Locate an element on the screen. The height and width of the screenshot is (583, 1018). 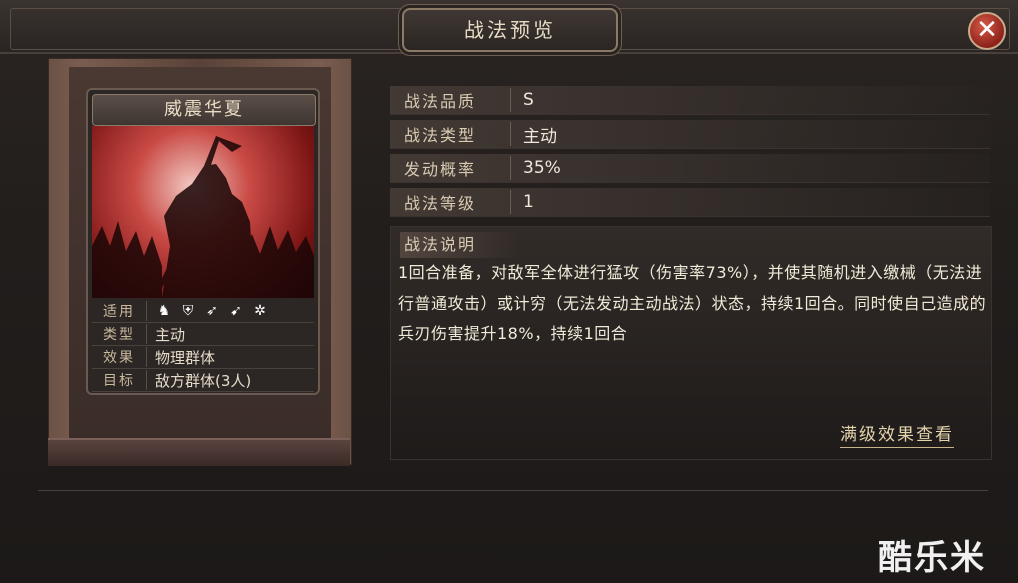
close-icon: ✕ is located at coordinates (987, 30).